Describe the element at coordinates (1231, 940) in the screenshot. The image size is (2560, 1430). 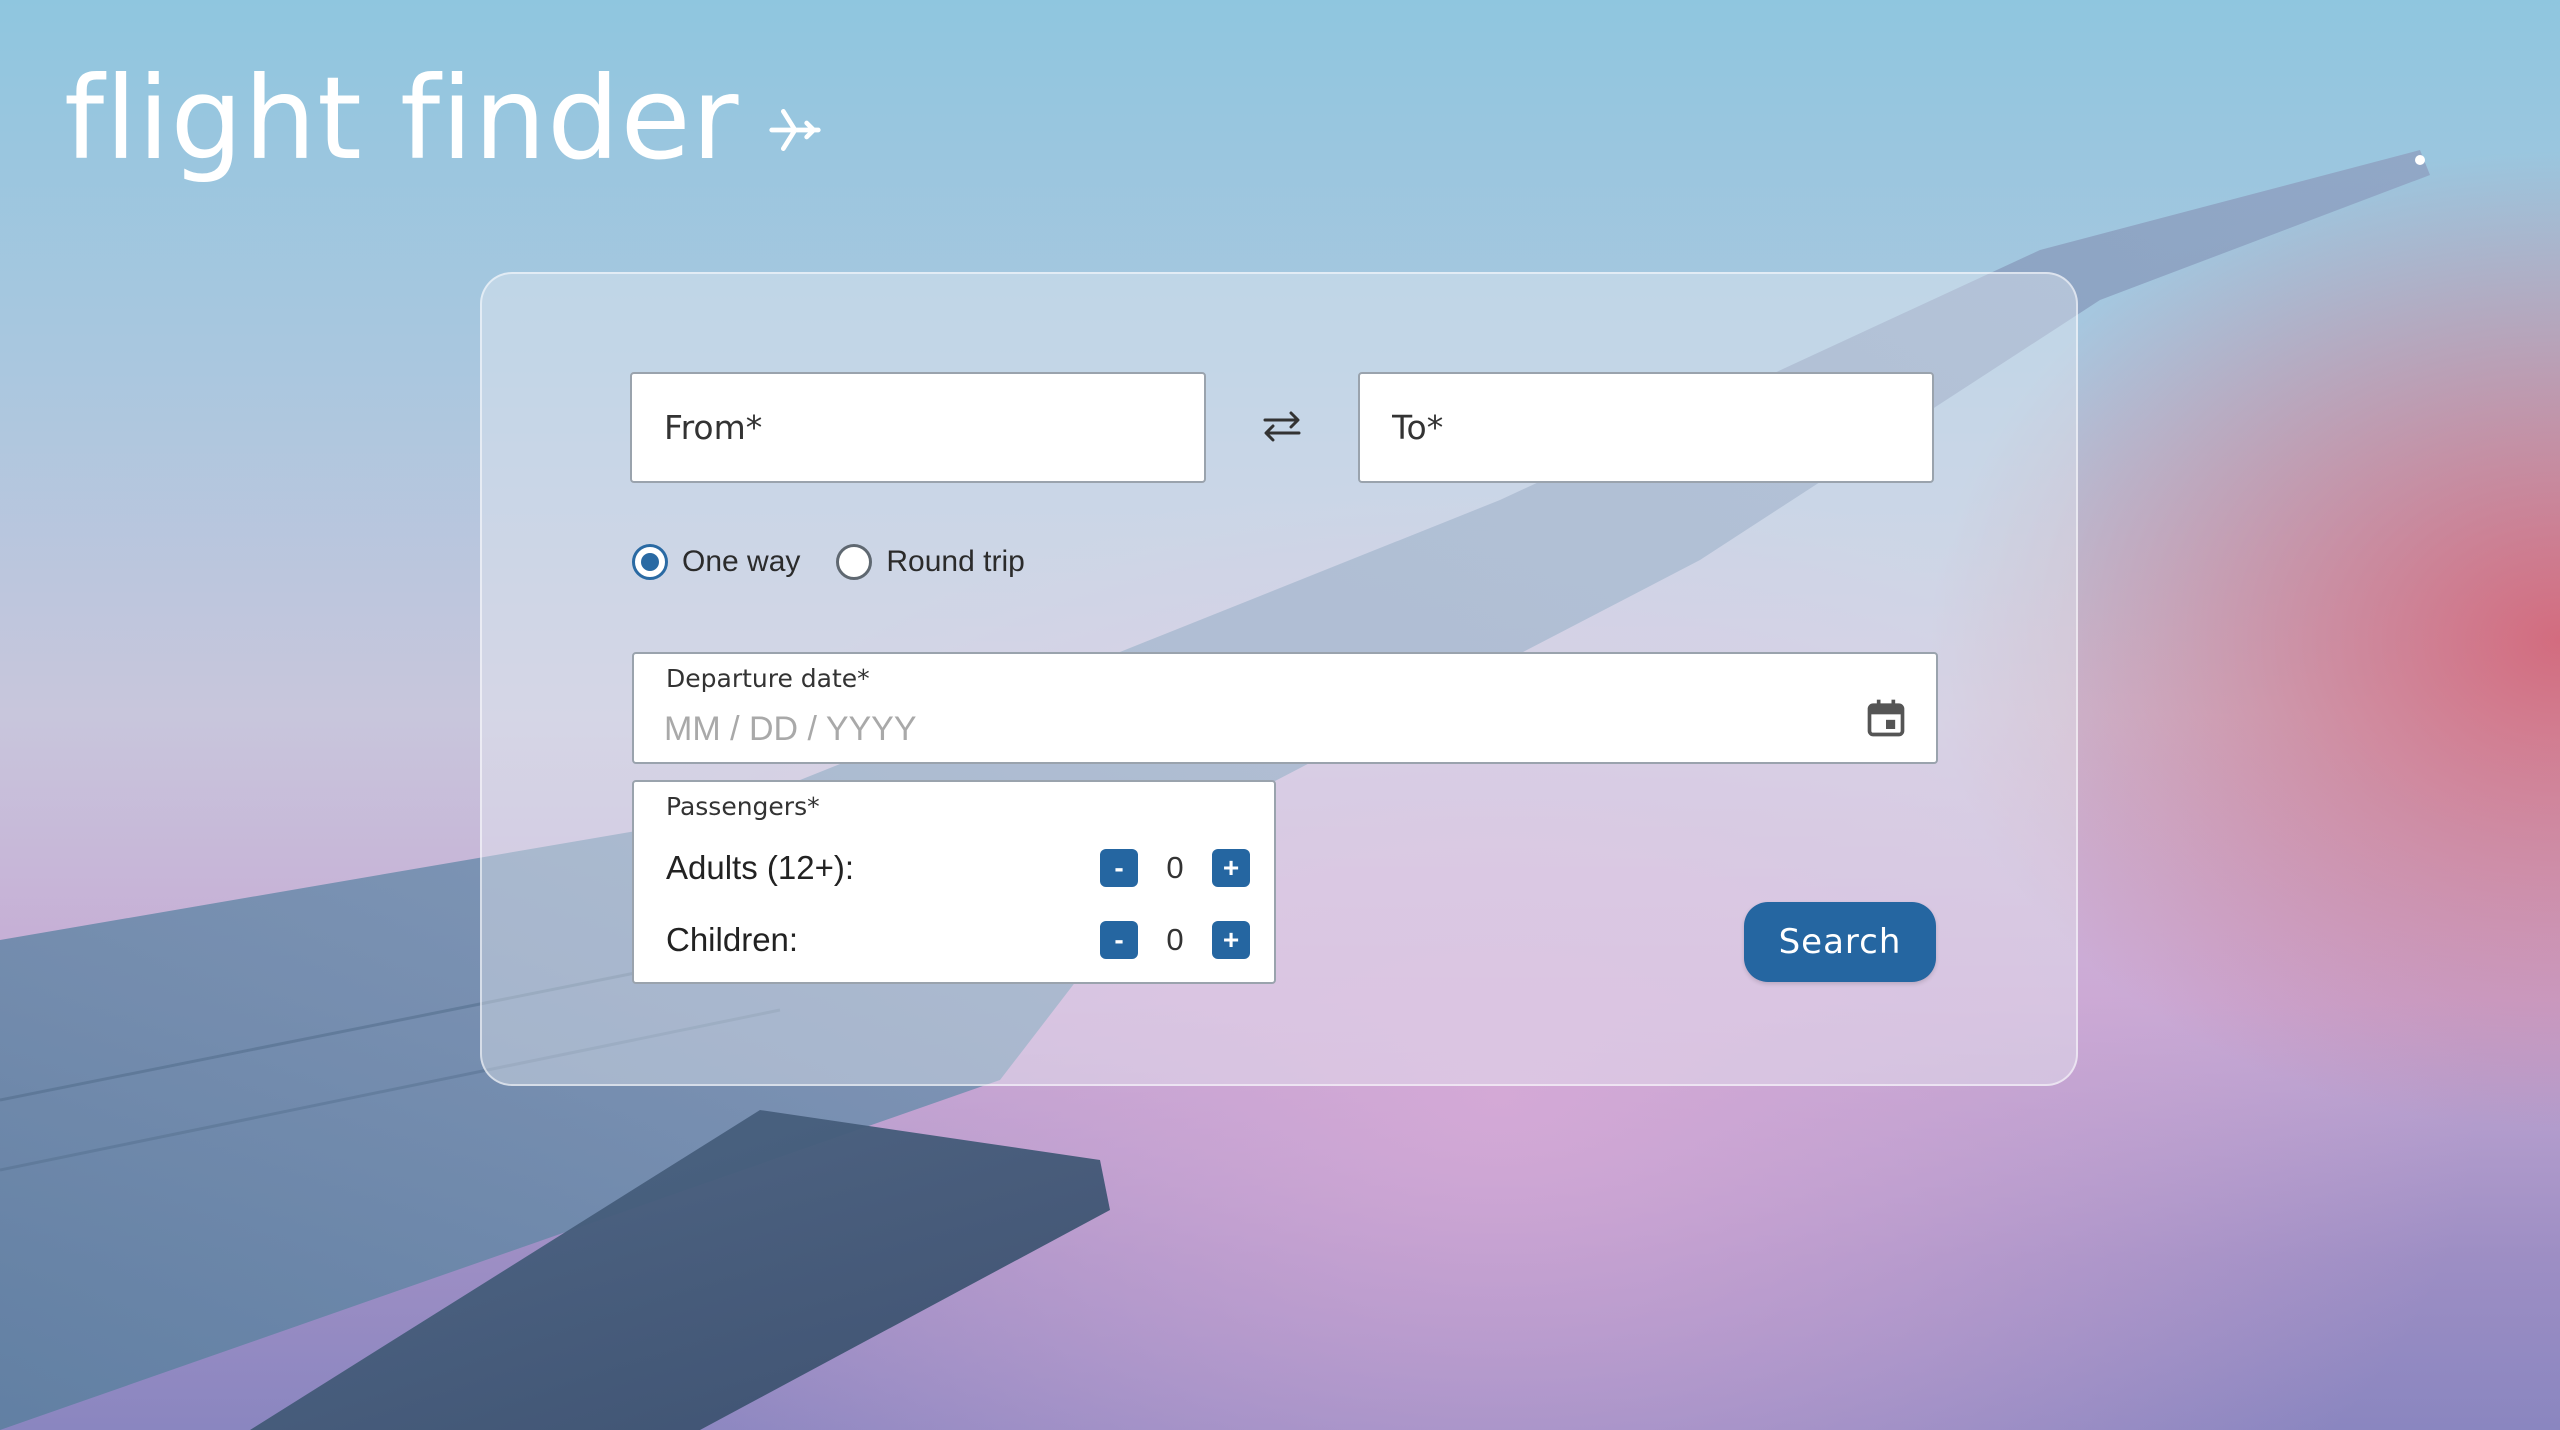
I see `children-plus-button: +` at that location.